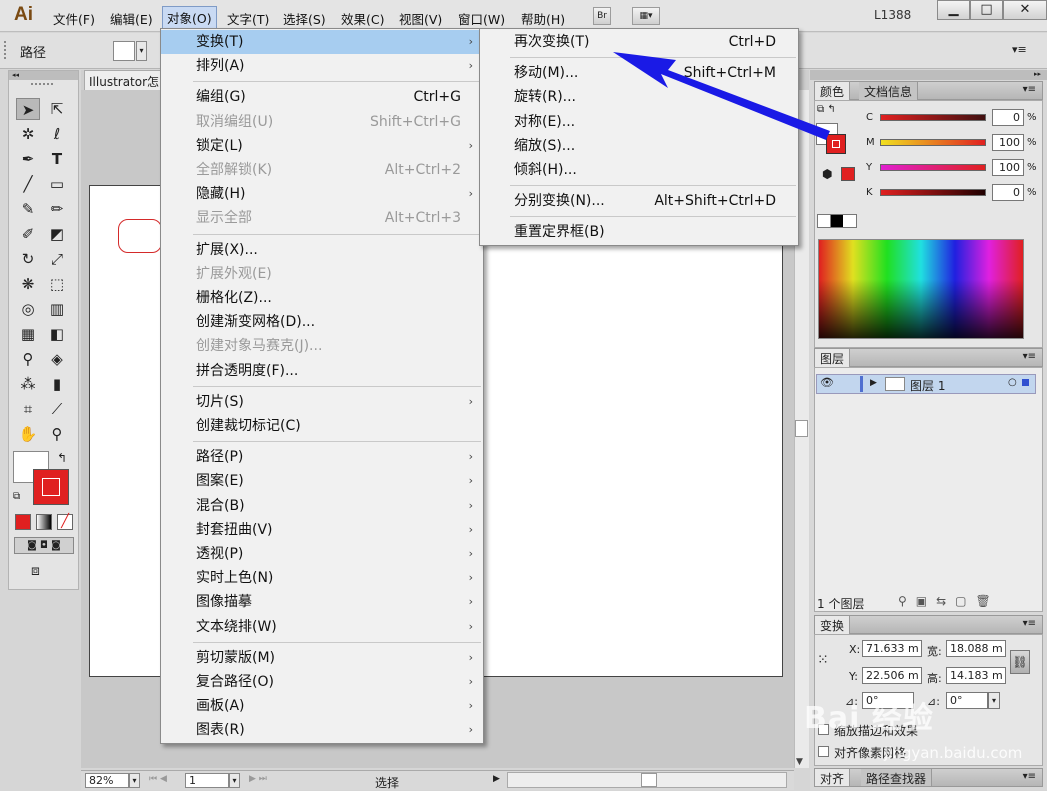 The image size is (1047, 791). I want to click on menu-file: 文件(F), so click(74, 18).